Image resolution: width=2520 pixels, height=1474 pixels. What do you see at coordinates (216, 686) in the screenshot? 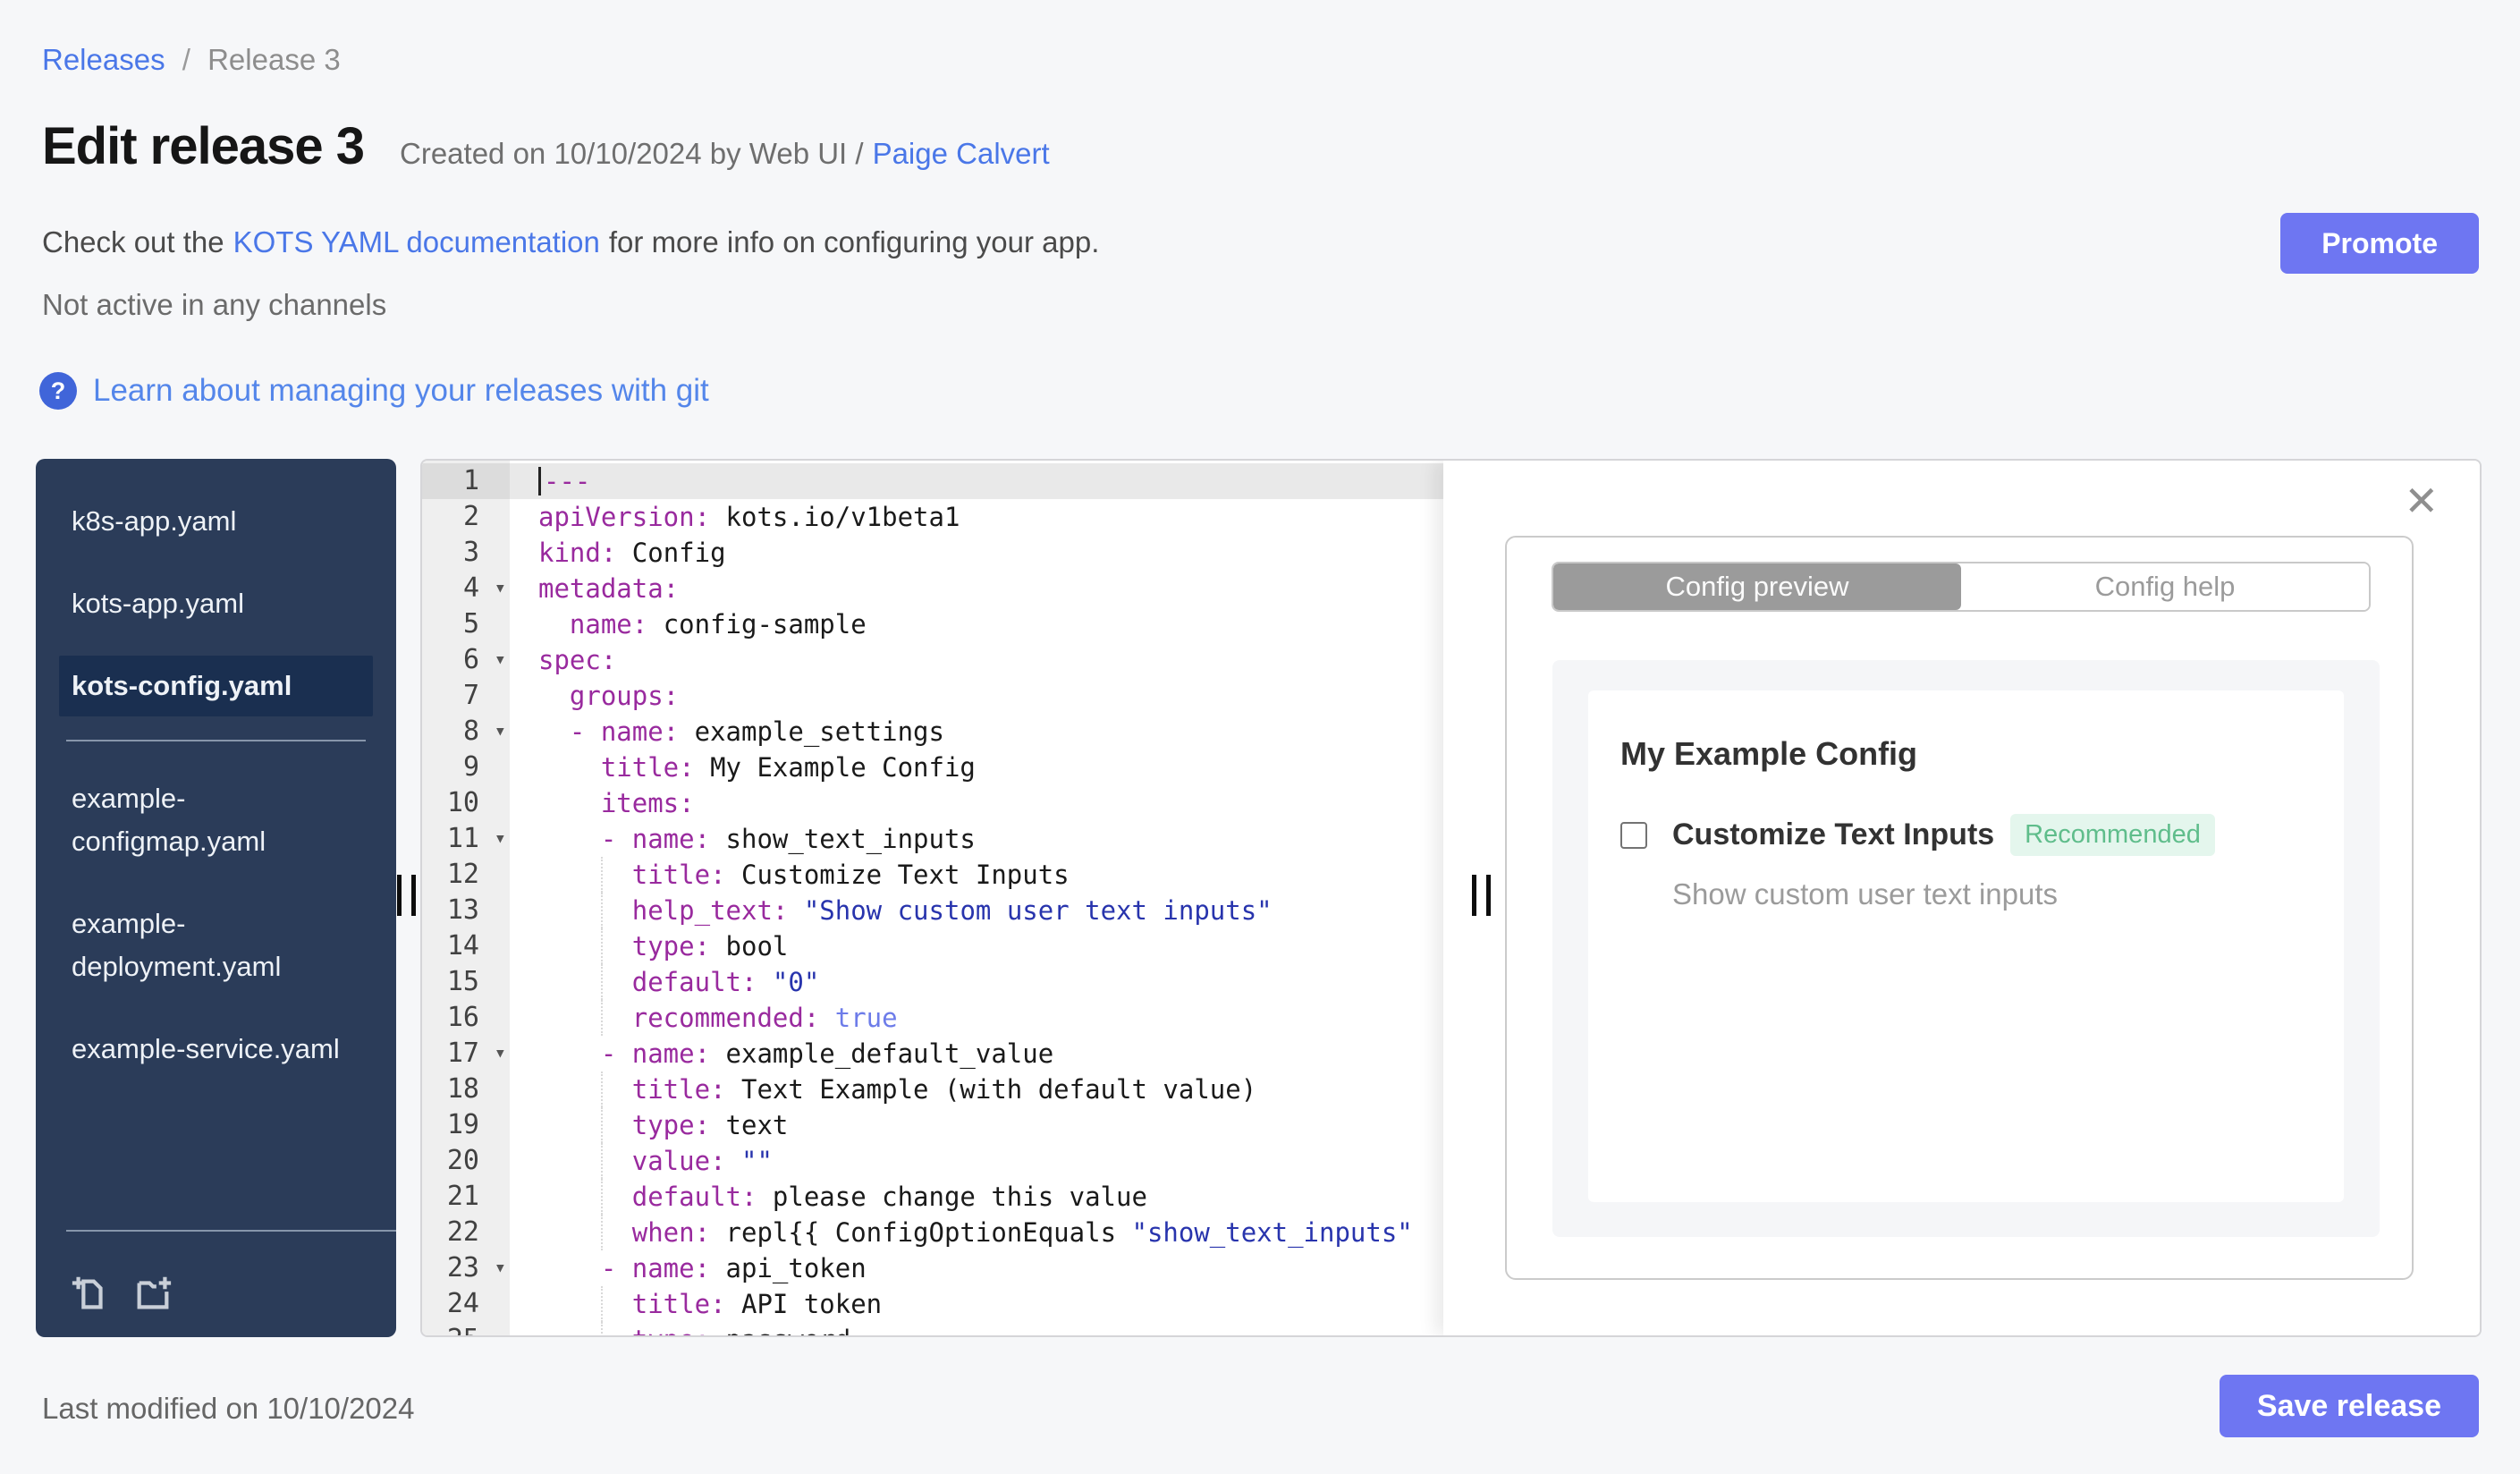
I see `sidebar-item-kots-config-yaml: kots-config.yaml` at bounding box center [216, 686].